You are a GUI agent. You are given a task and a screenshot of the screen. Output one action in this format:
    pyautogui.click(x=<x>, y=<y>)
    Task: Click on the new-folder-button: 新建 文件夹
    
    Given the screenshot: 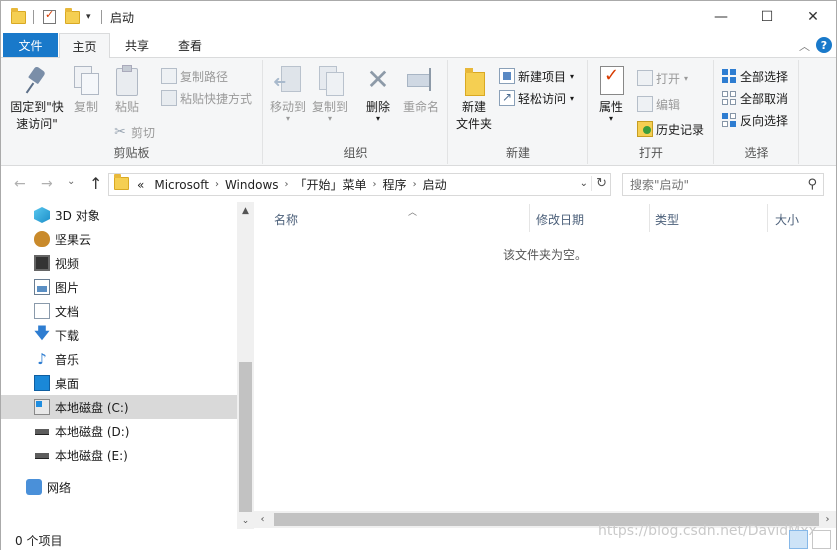 What is the action you would take?
    pyautogui.click(x=474, y=98)
    